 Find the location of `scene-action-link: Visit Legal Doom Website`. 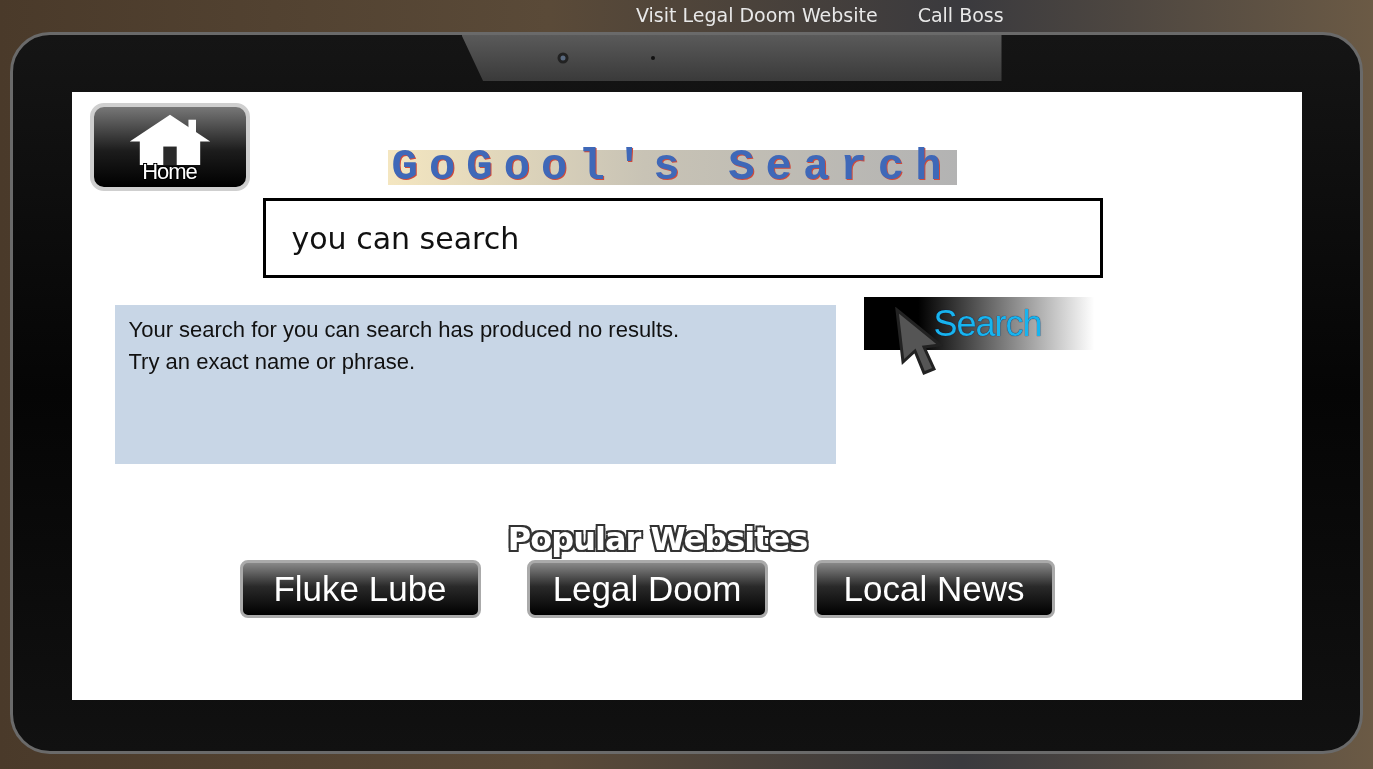

scene-action-link: Visit Legal Doom Website is located at coordinates (757, 15).